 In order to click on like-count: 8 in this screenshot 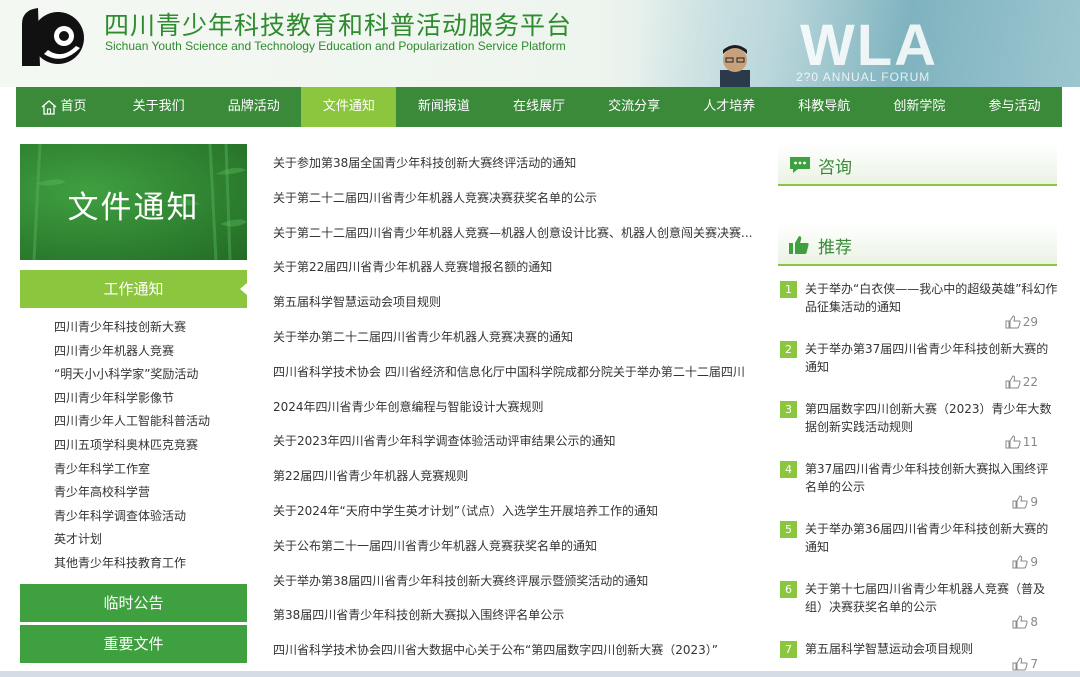, I will do `click(1025, 622)`.